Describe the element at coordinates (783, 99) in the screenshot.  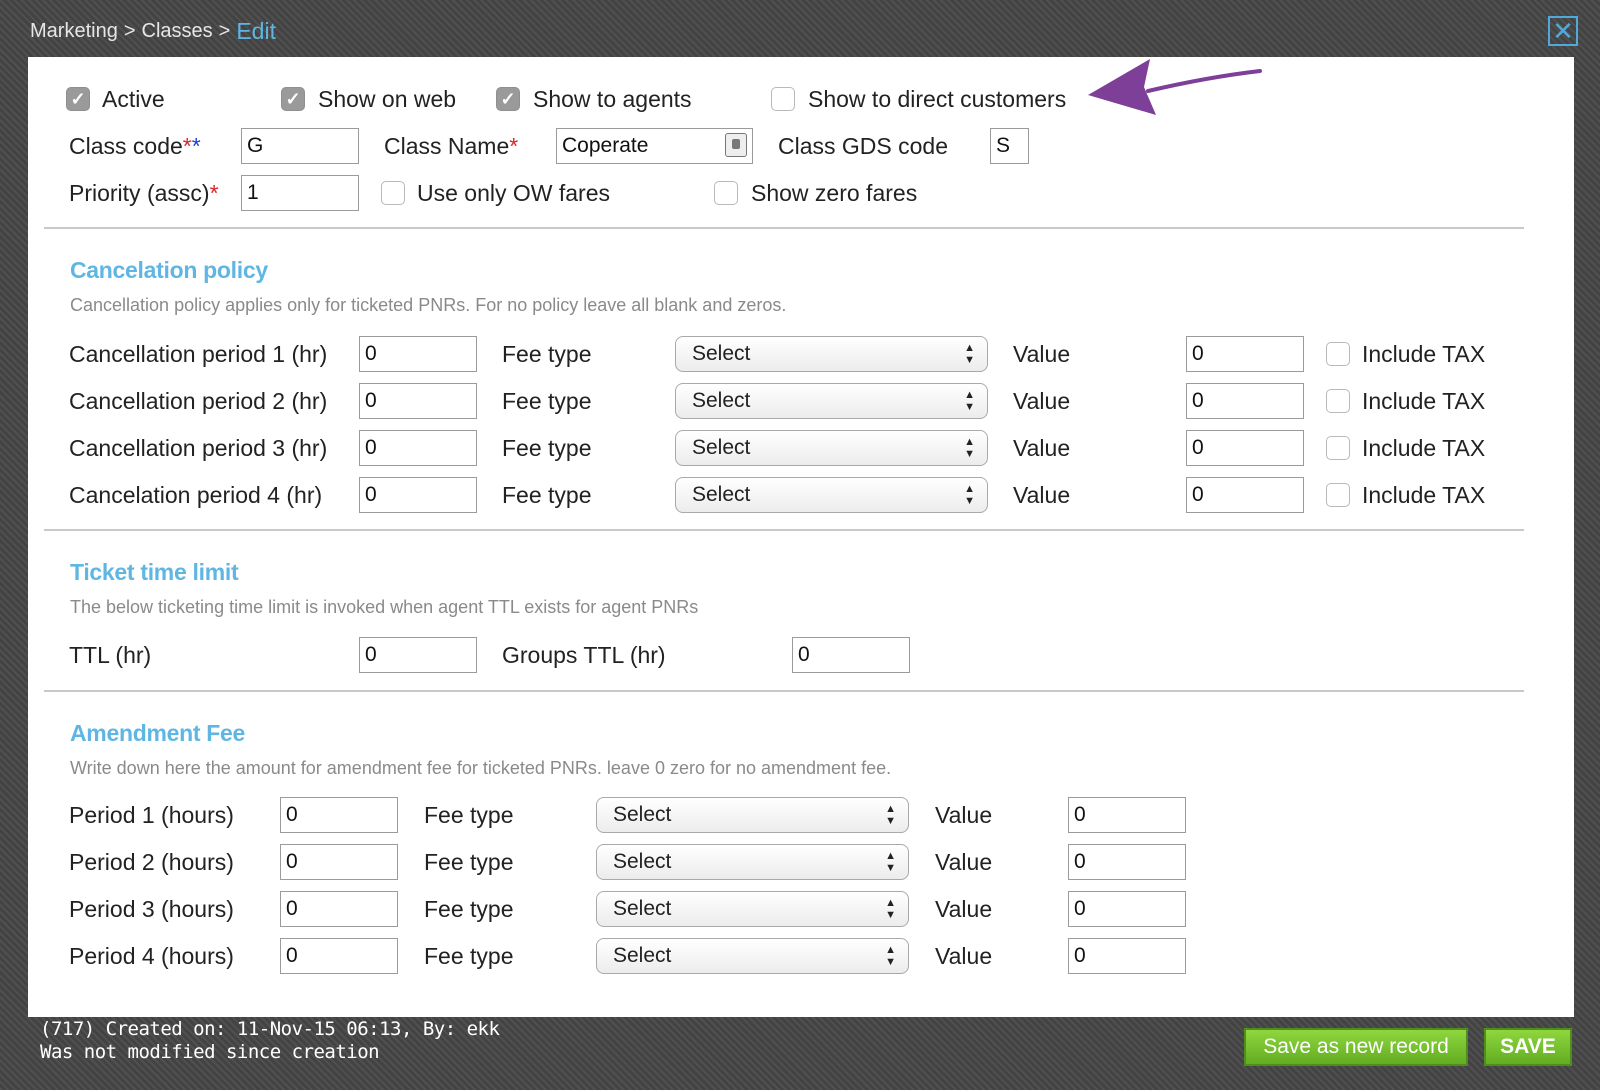
I see `show-to-direct-customers-checkbox` at that location.